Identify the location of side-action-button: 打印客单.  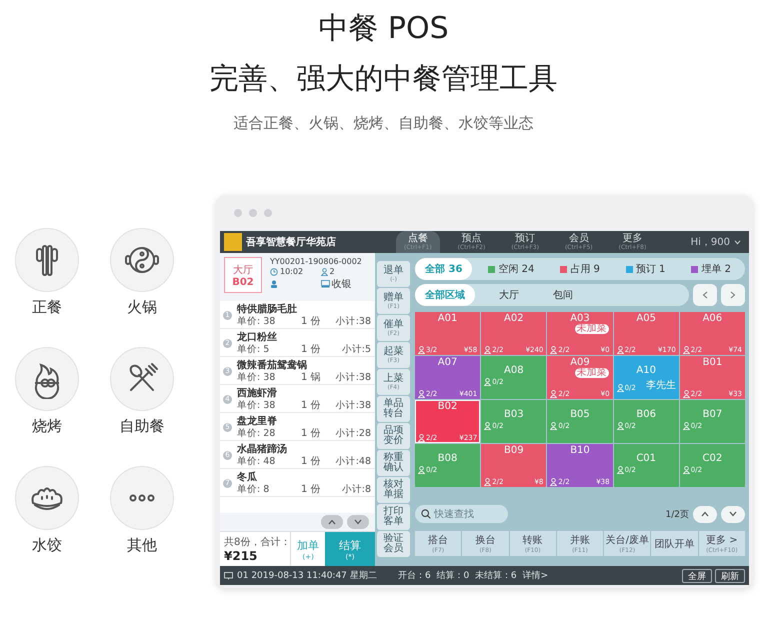
(393, 517).